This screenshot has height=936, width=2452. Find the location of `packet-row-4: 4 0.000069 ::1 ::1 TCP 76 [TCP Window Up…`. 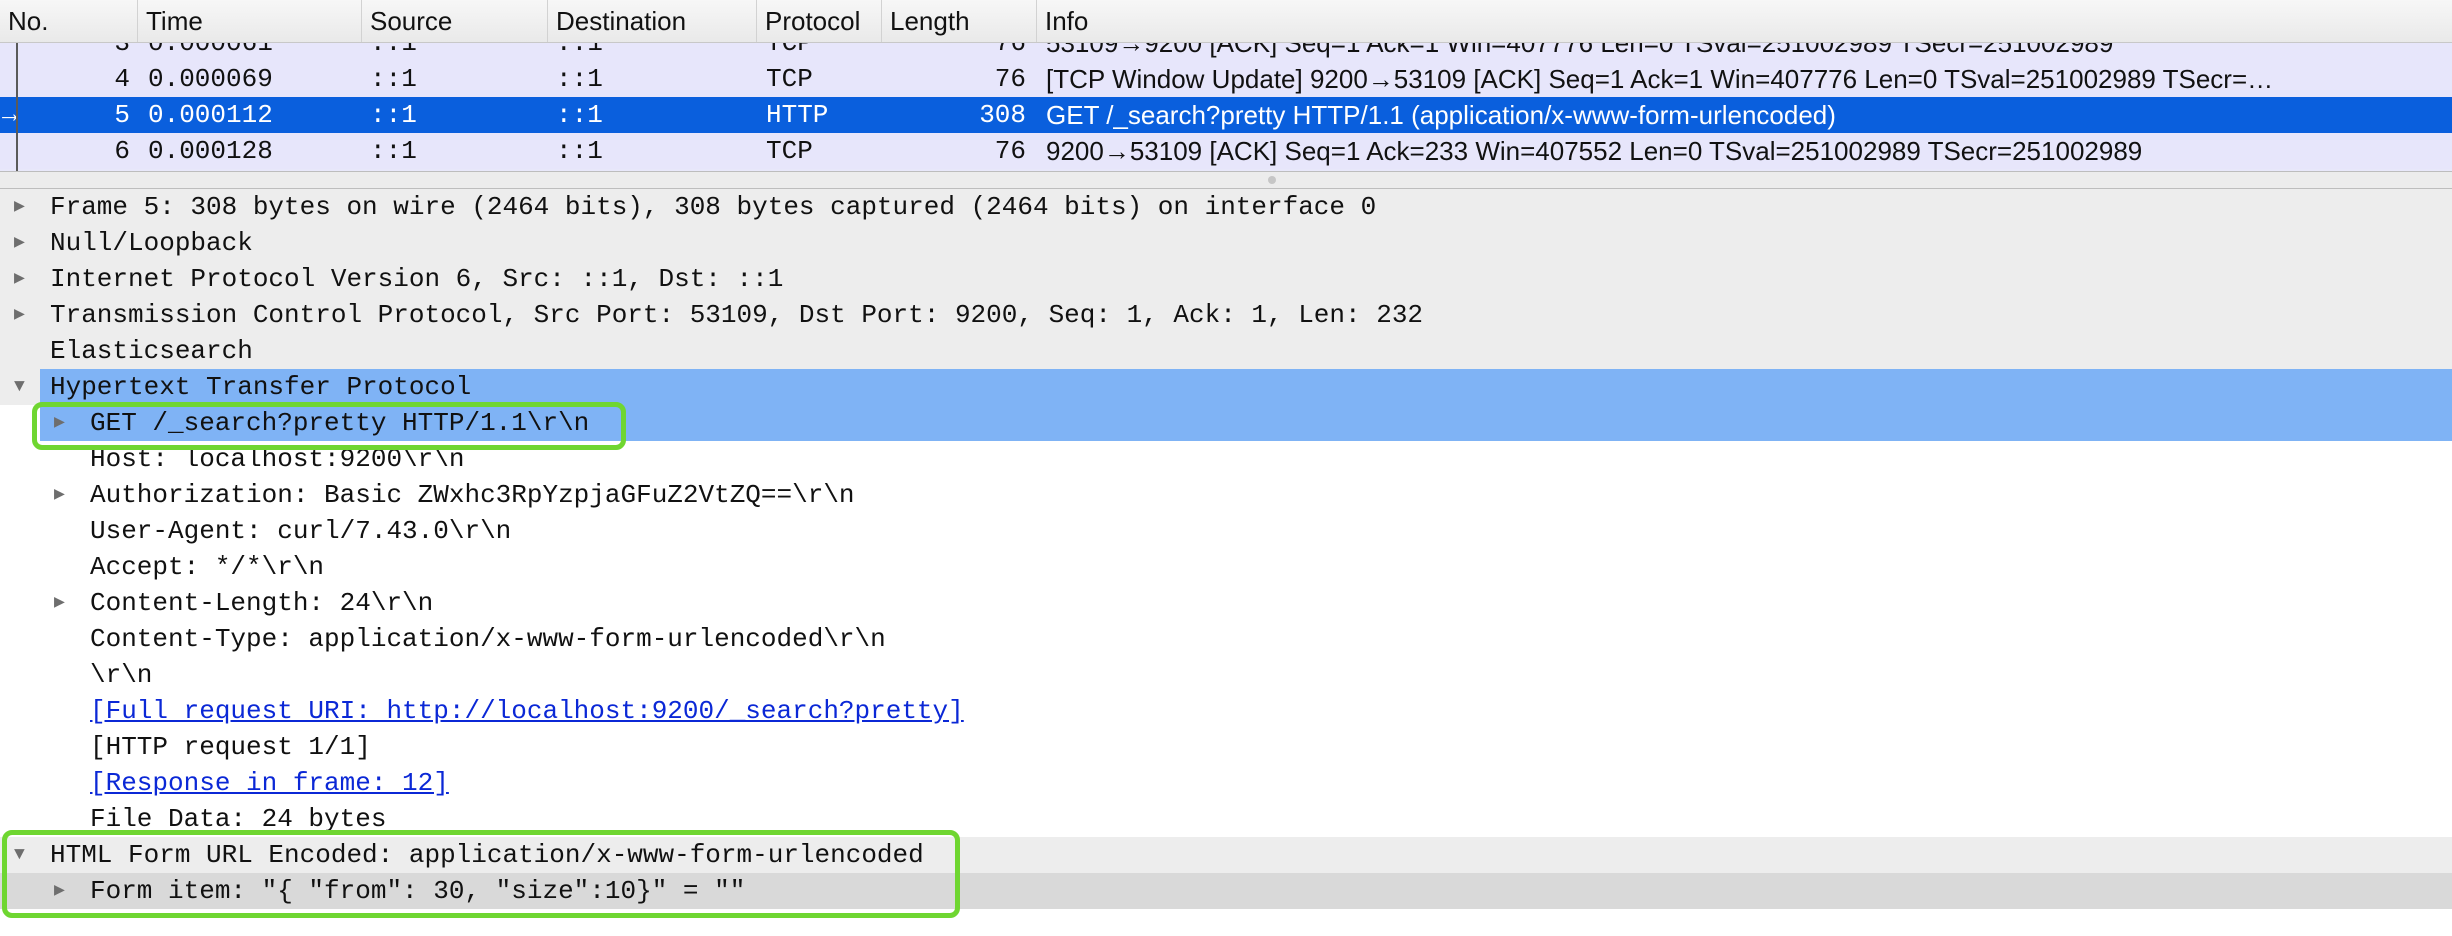

packet-row-4: 4 0.000069 ::1 ::1 TCP 76 [TCP Window Up… is located at coordinates (1226, 79).